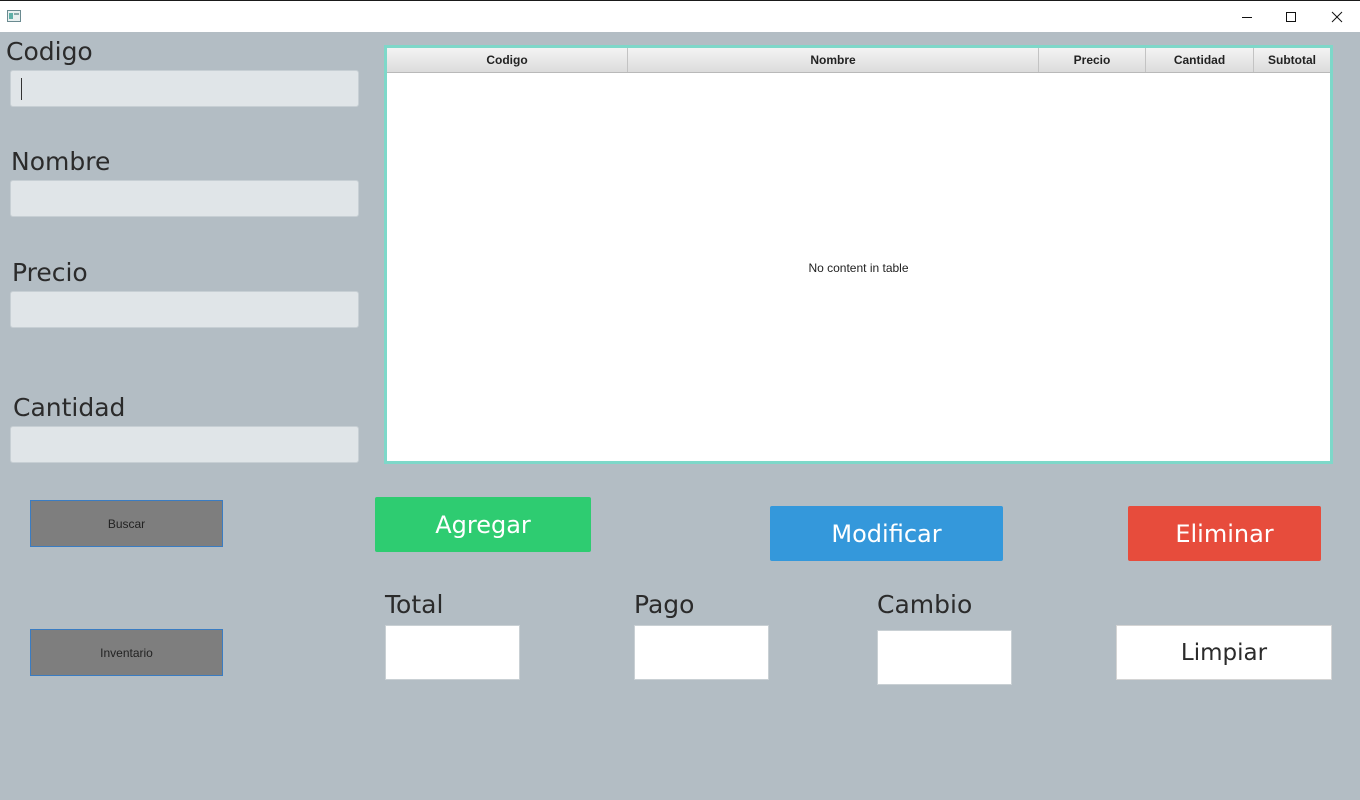  Describe the element at coordinates (944, 657) in the screenshot. I see `cambio-field` at that location.